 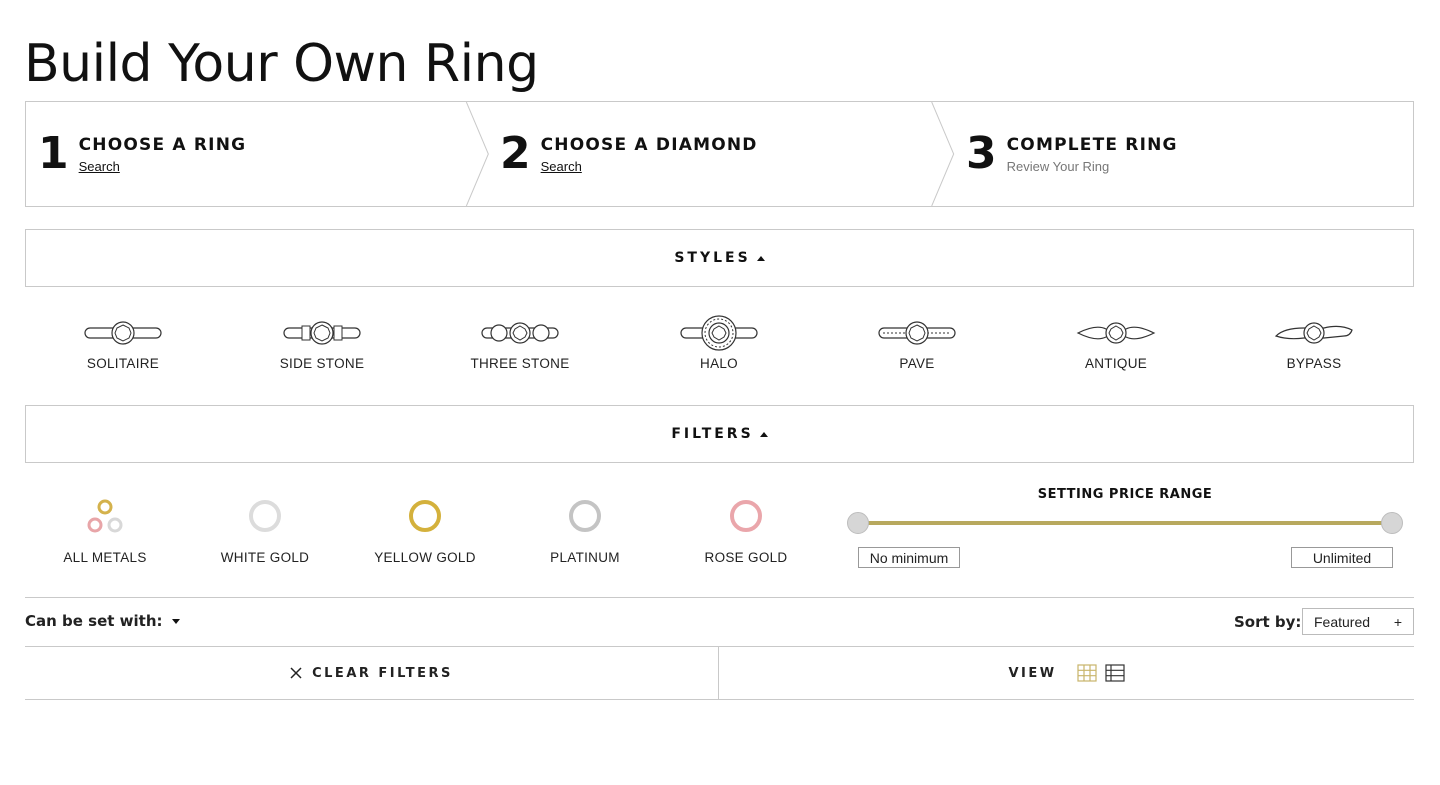 I want to click on metal-yellow-gold: YELLOW GOLD, so click(x=425, y=530).